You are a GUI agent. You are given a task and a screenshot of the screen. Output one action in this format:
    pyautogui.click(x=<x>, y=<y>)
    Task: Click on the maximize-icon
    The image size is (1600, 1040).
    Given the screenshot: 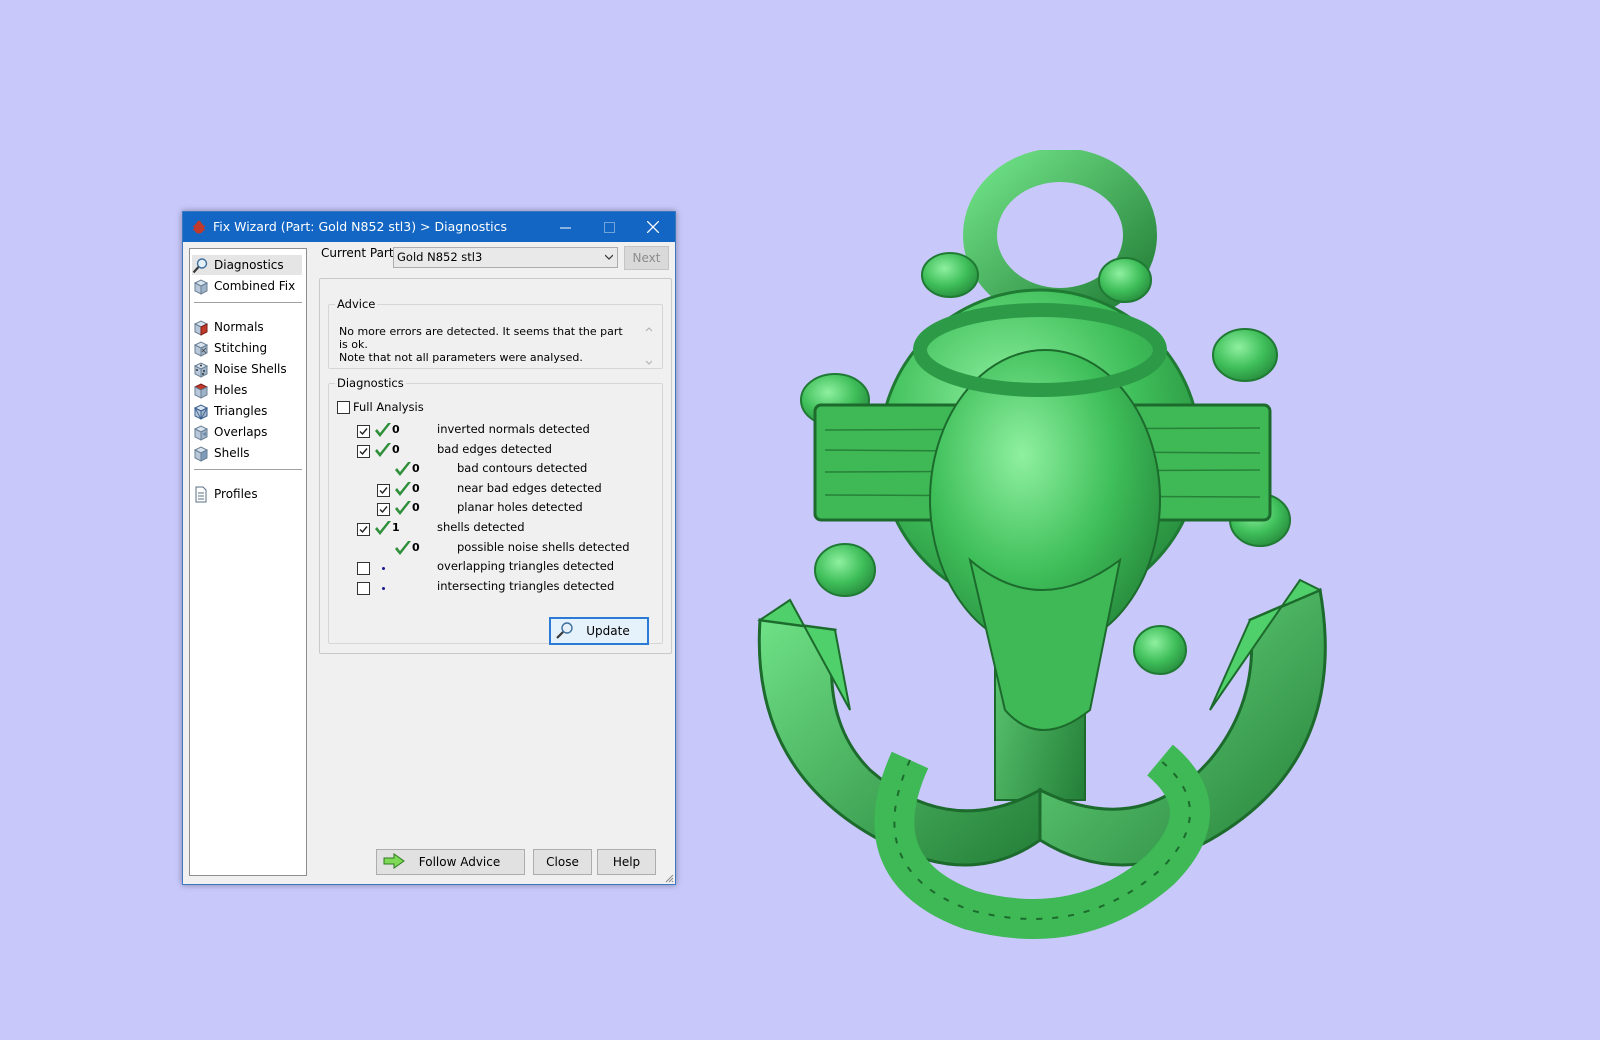 What is the action you would take?
    pyautogui.click(x=609, y=227)
    